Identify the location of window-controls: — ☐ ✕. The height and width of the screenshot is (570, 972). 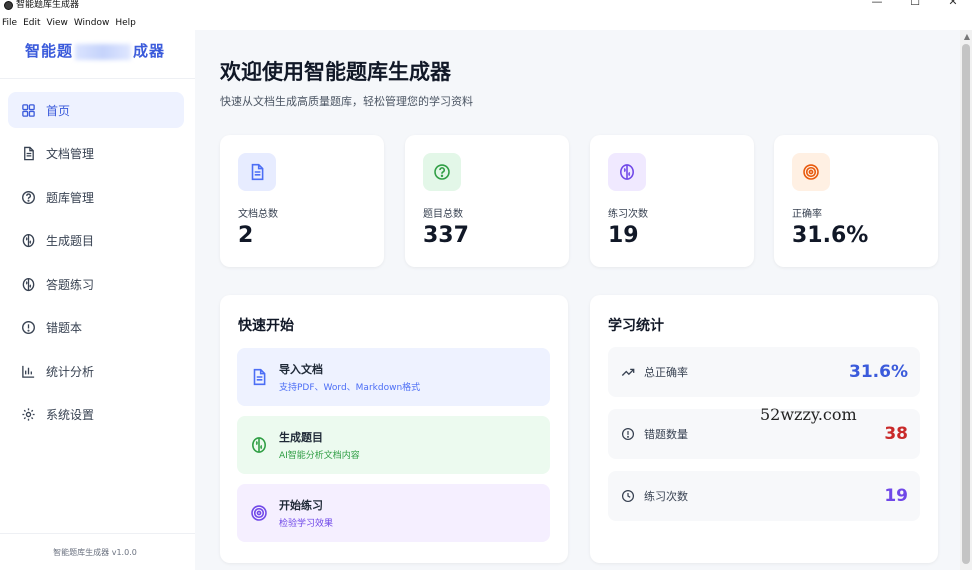
(915, 5).